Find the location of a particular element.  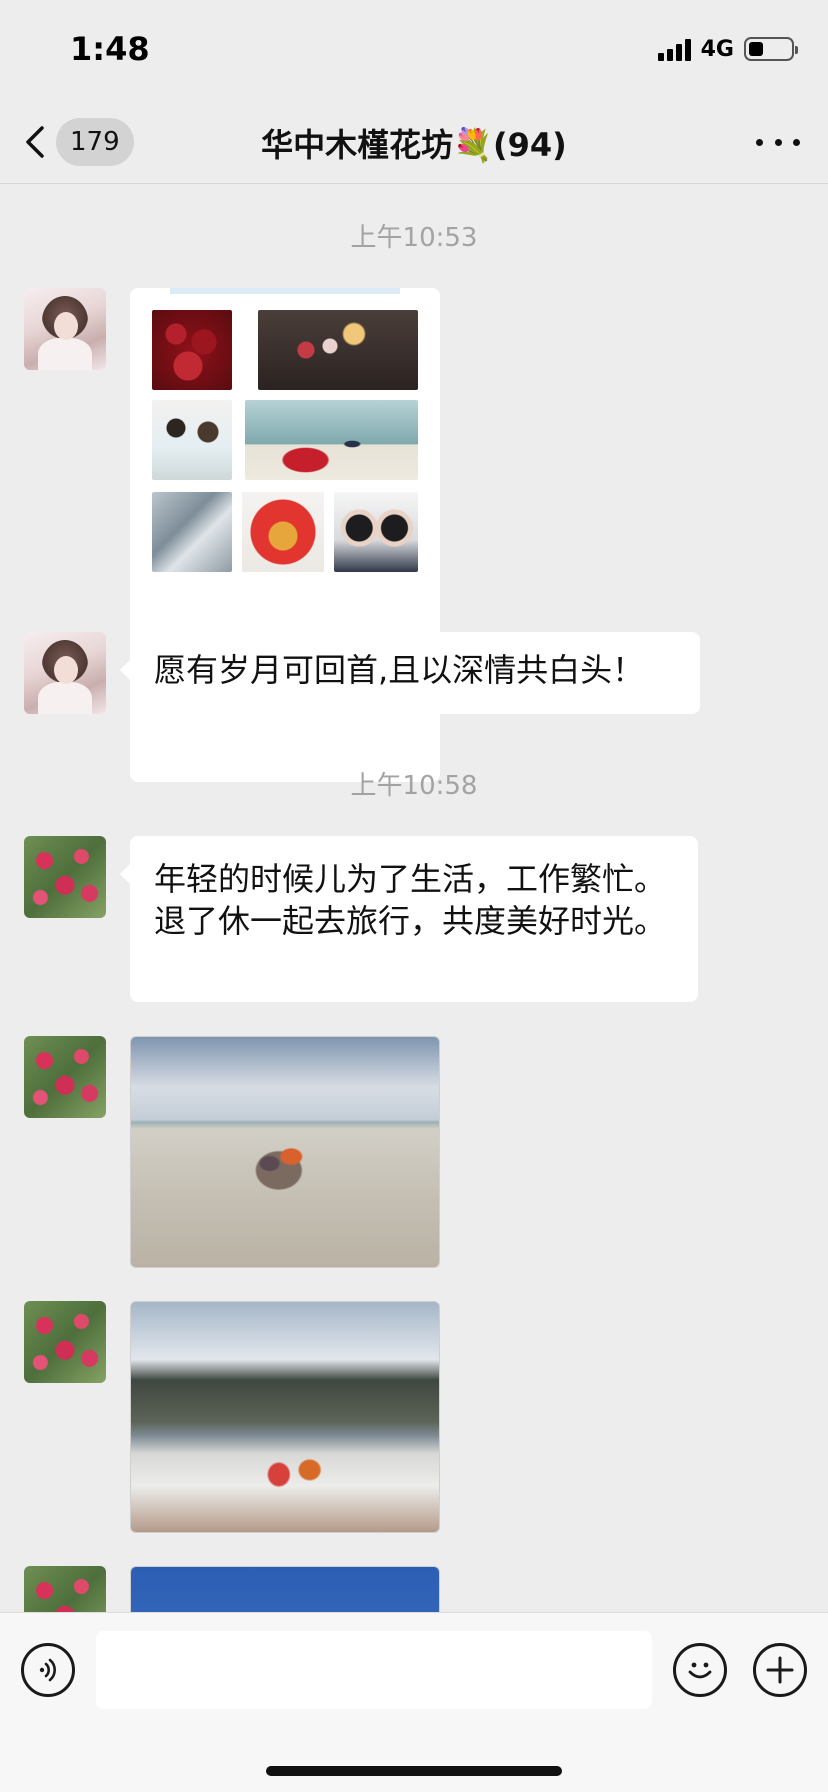

emoji-button is located at coordinates (700, 1670).